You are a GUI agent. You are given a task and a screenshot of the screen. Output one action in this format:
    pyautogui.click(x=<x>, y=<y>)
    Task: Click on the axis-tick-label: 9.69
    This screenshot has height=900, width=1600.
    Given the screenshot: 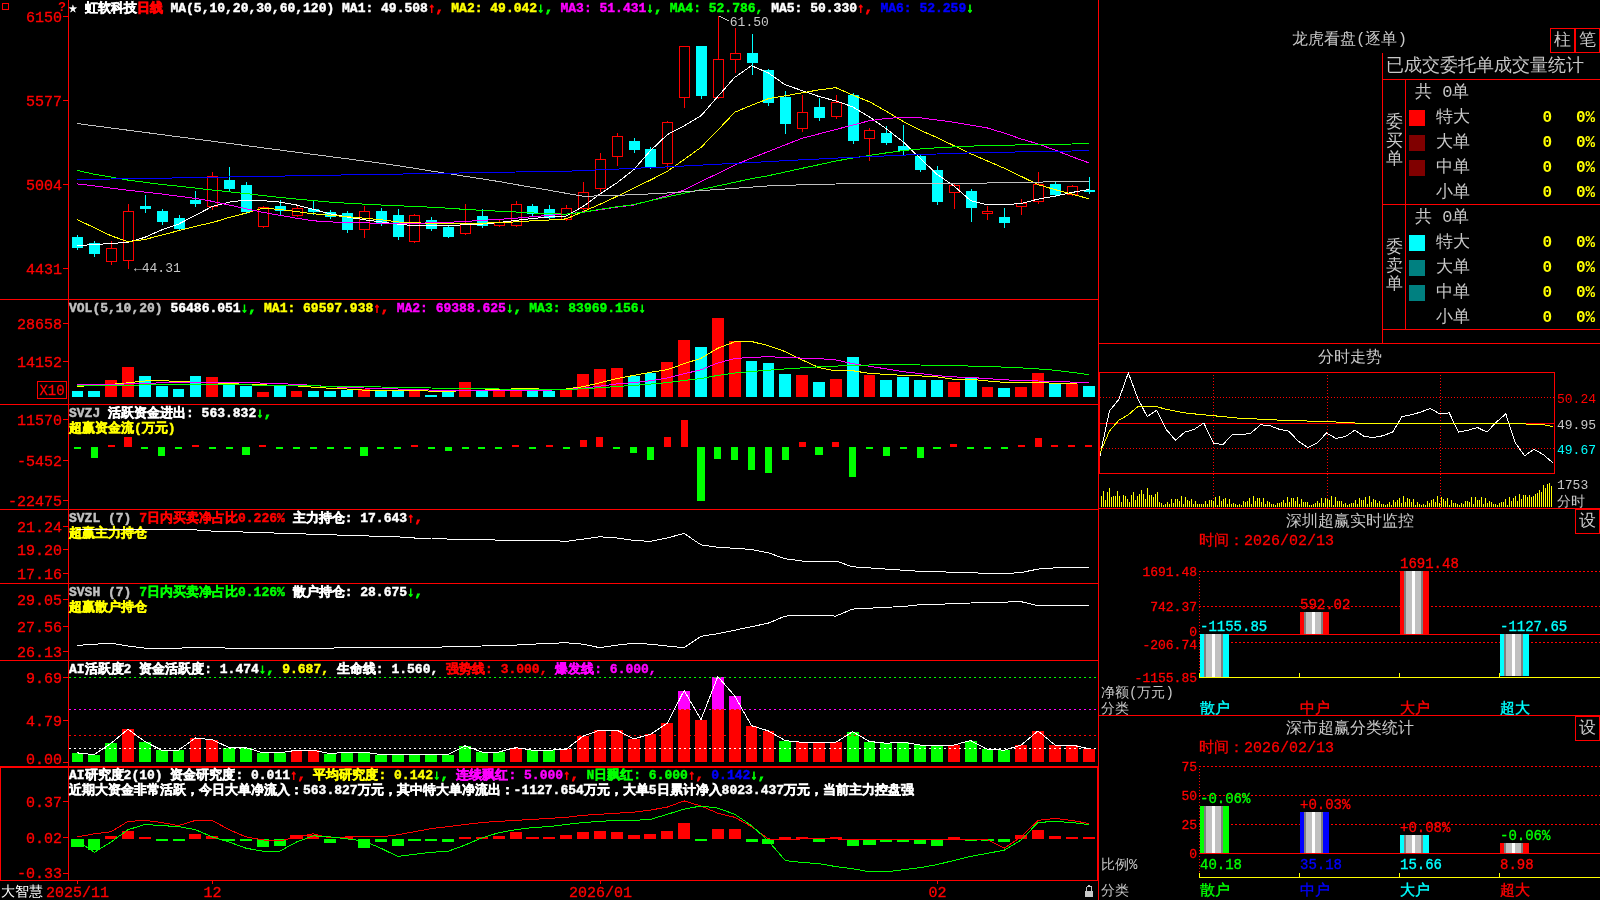 What is the action you would take?
    pyautogui.click(x=44, y=679)
    